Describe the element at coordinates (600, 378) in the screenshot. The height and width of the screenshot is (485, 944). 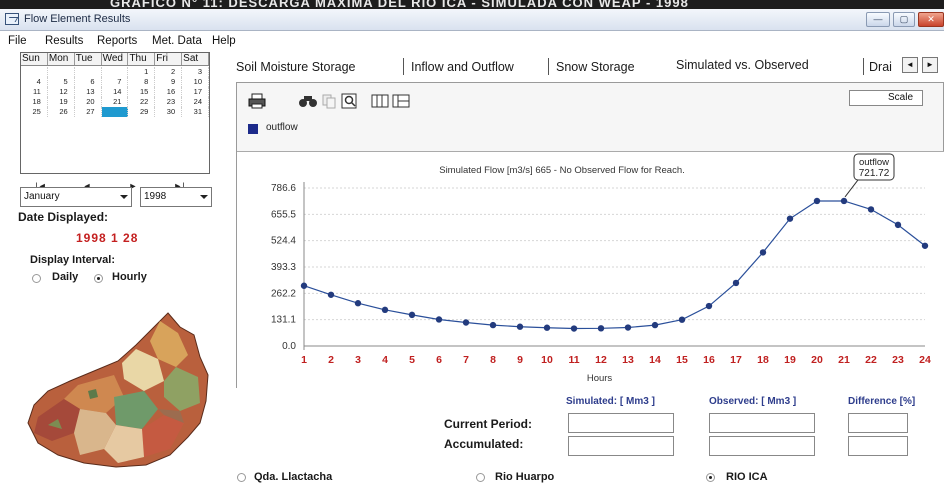
I see `x-axis-label: Hours` at that location.